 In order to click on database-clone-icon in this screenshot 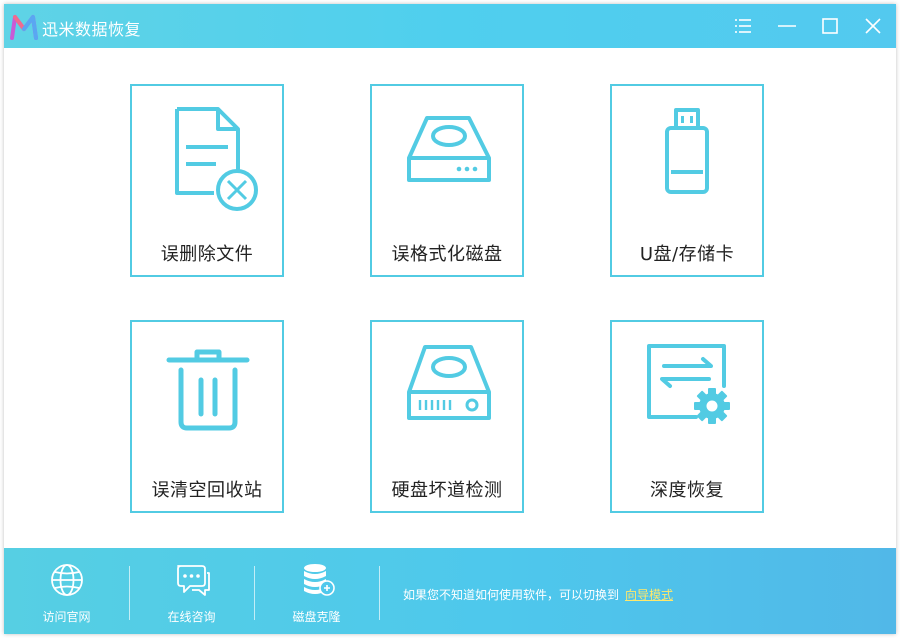, I will do `click(319, 580)`.